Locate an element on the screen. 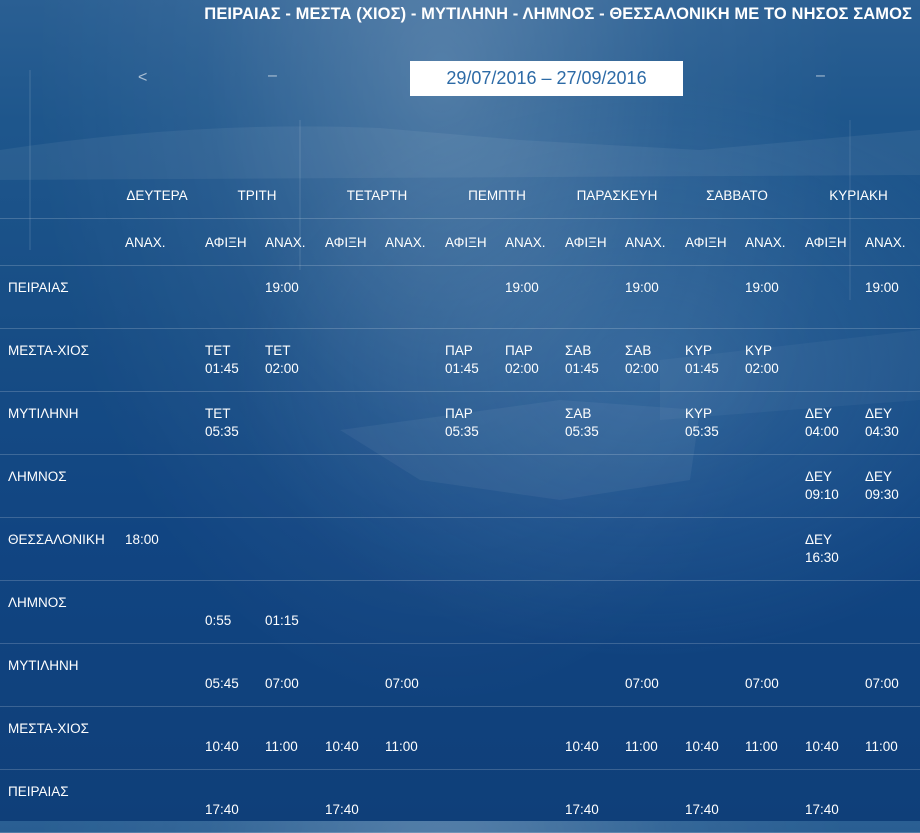 This screenshot has width=920, height=833. time-cell: ΔΕΥ 09:30 is located at coordinates (888, 486).